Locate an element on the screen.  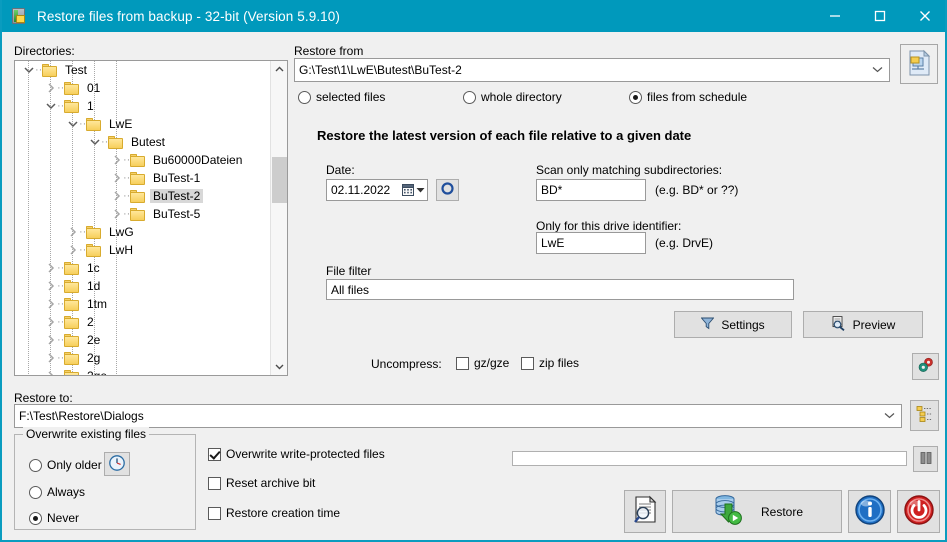
tree-item: ·· 1 is located at coordinates (142, 106).